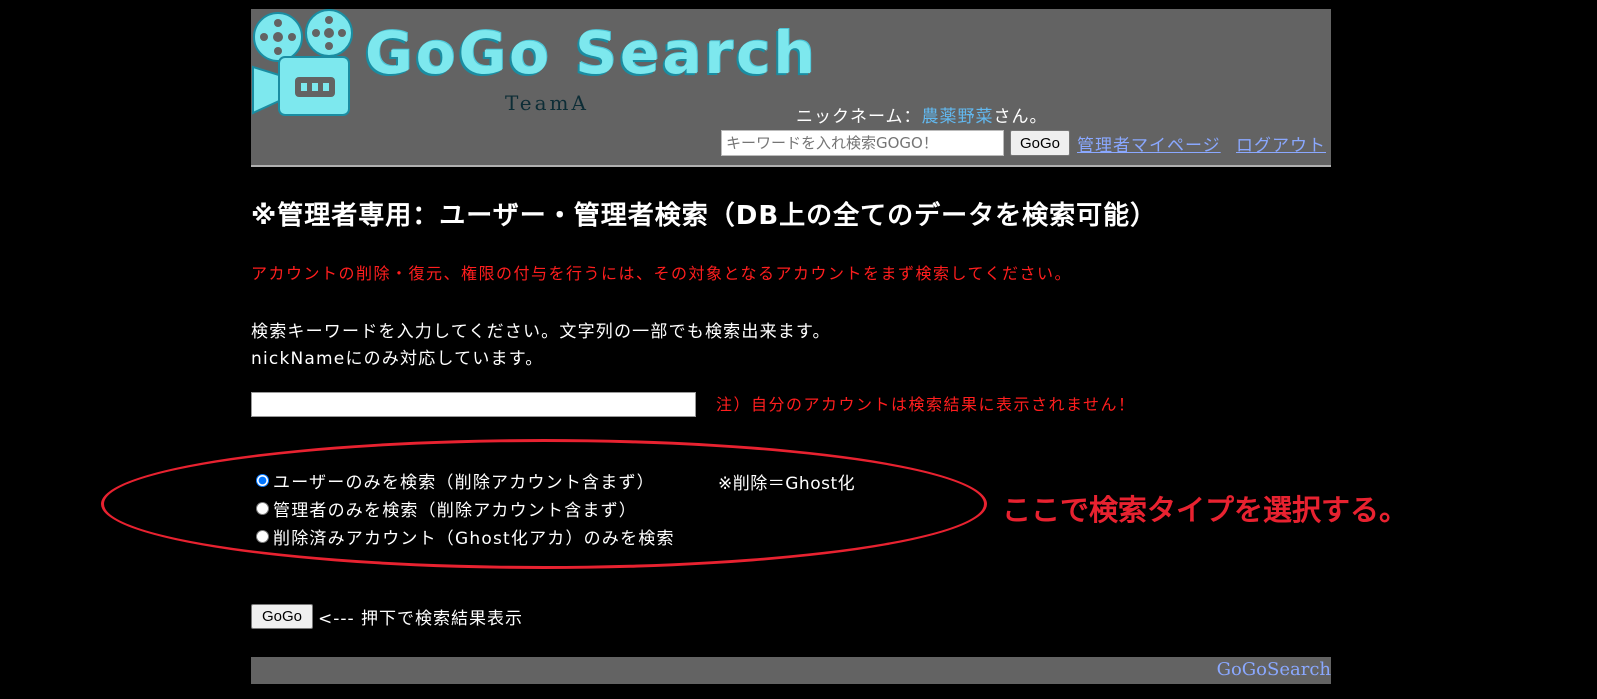 The height and width of the screenshot is (699, 1597). What do you see at coordinates (282, 616) in the screenshot?
I see `search-submit-button: GoGo` at bounding box center [282, 616].